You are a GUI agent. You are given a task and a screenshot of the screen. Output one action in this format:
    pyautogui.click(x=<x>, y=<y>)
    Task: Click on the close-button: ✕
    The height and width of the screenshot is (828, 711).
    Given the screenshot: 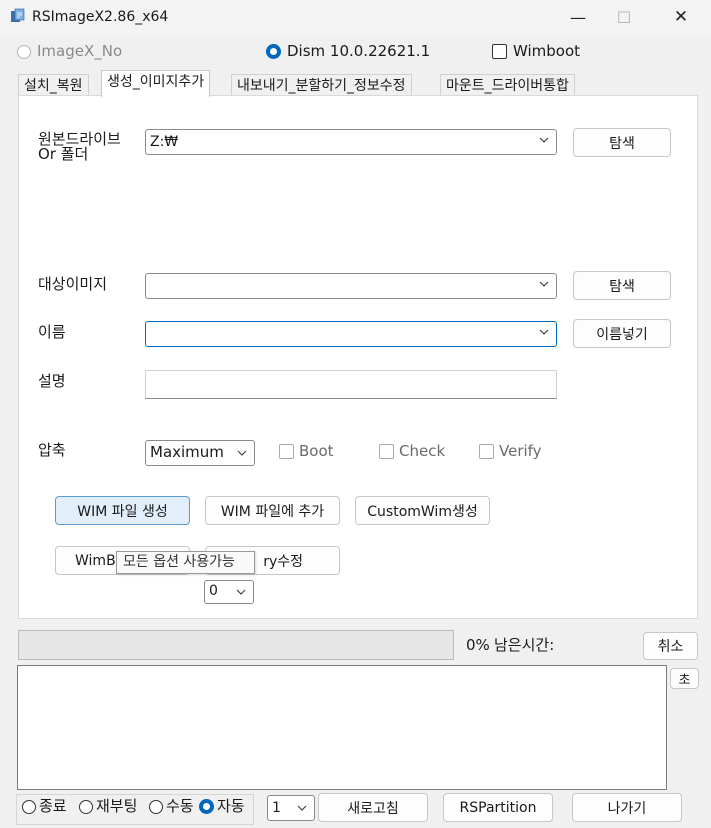 What is the action you would take?
    pyautogui.click(x=681, y=17)
    